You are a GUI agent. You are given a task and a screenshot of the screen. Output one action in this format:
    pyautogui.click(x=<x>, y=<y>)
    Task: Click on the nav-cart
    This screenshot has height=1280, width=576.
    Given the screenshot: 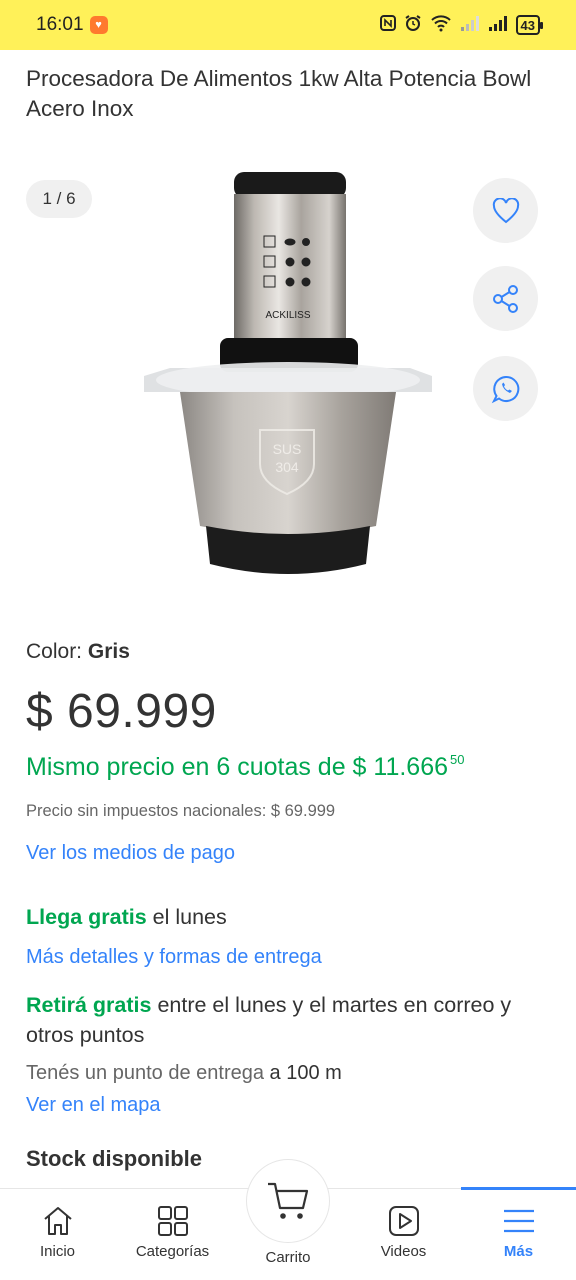 What is the action you would take?
    pyautogui.click(x=288, y=1201)
    